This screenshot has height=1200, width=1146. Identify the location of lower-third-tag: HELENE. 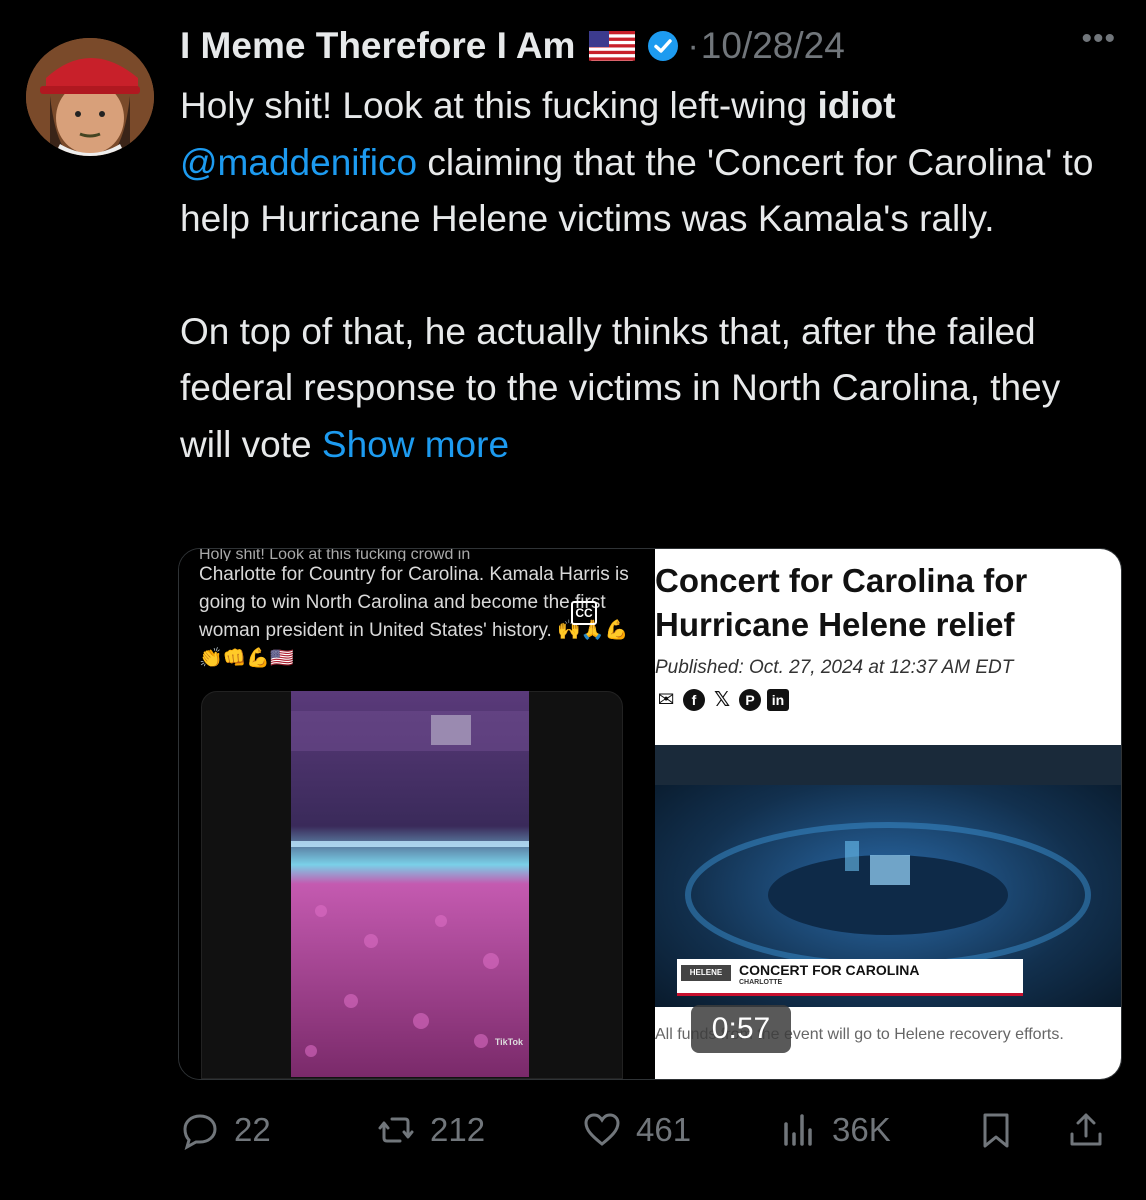
(706, 973).